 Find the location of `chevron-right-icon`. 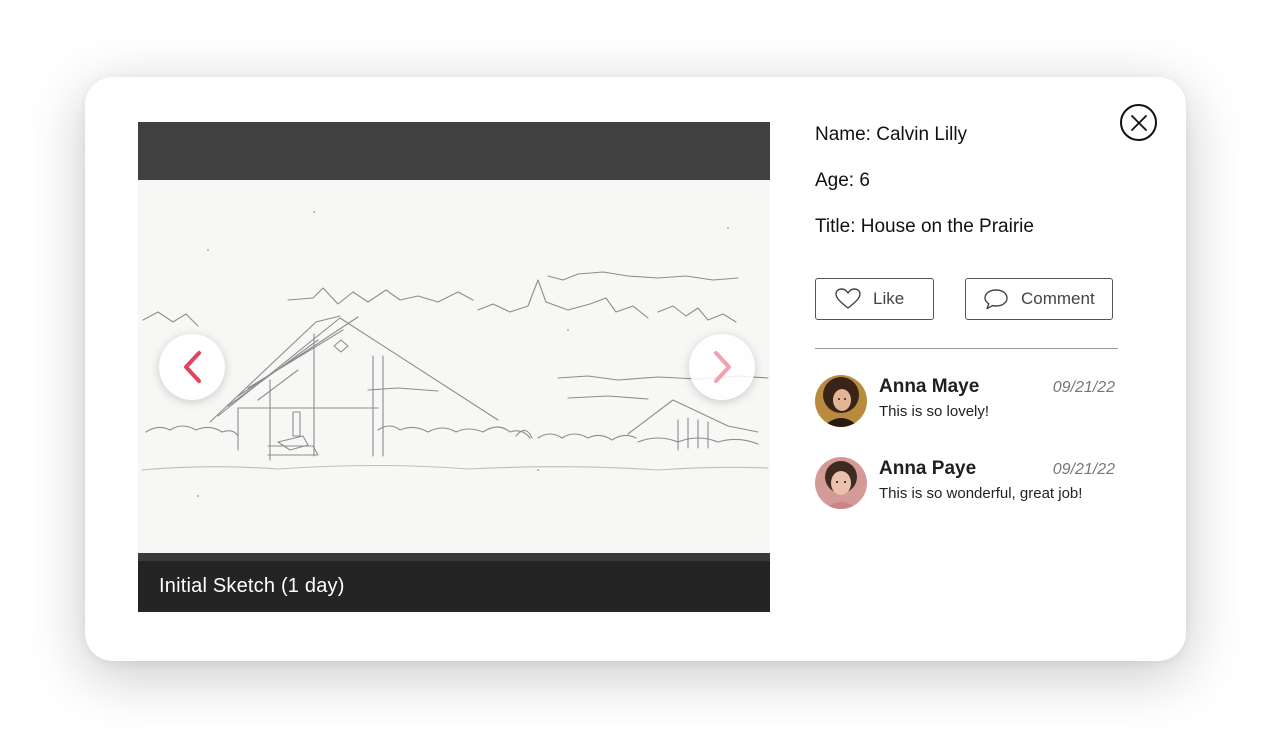

chevron-right-icon is located at coordinates (722, 367).